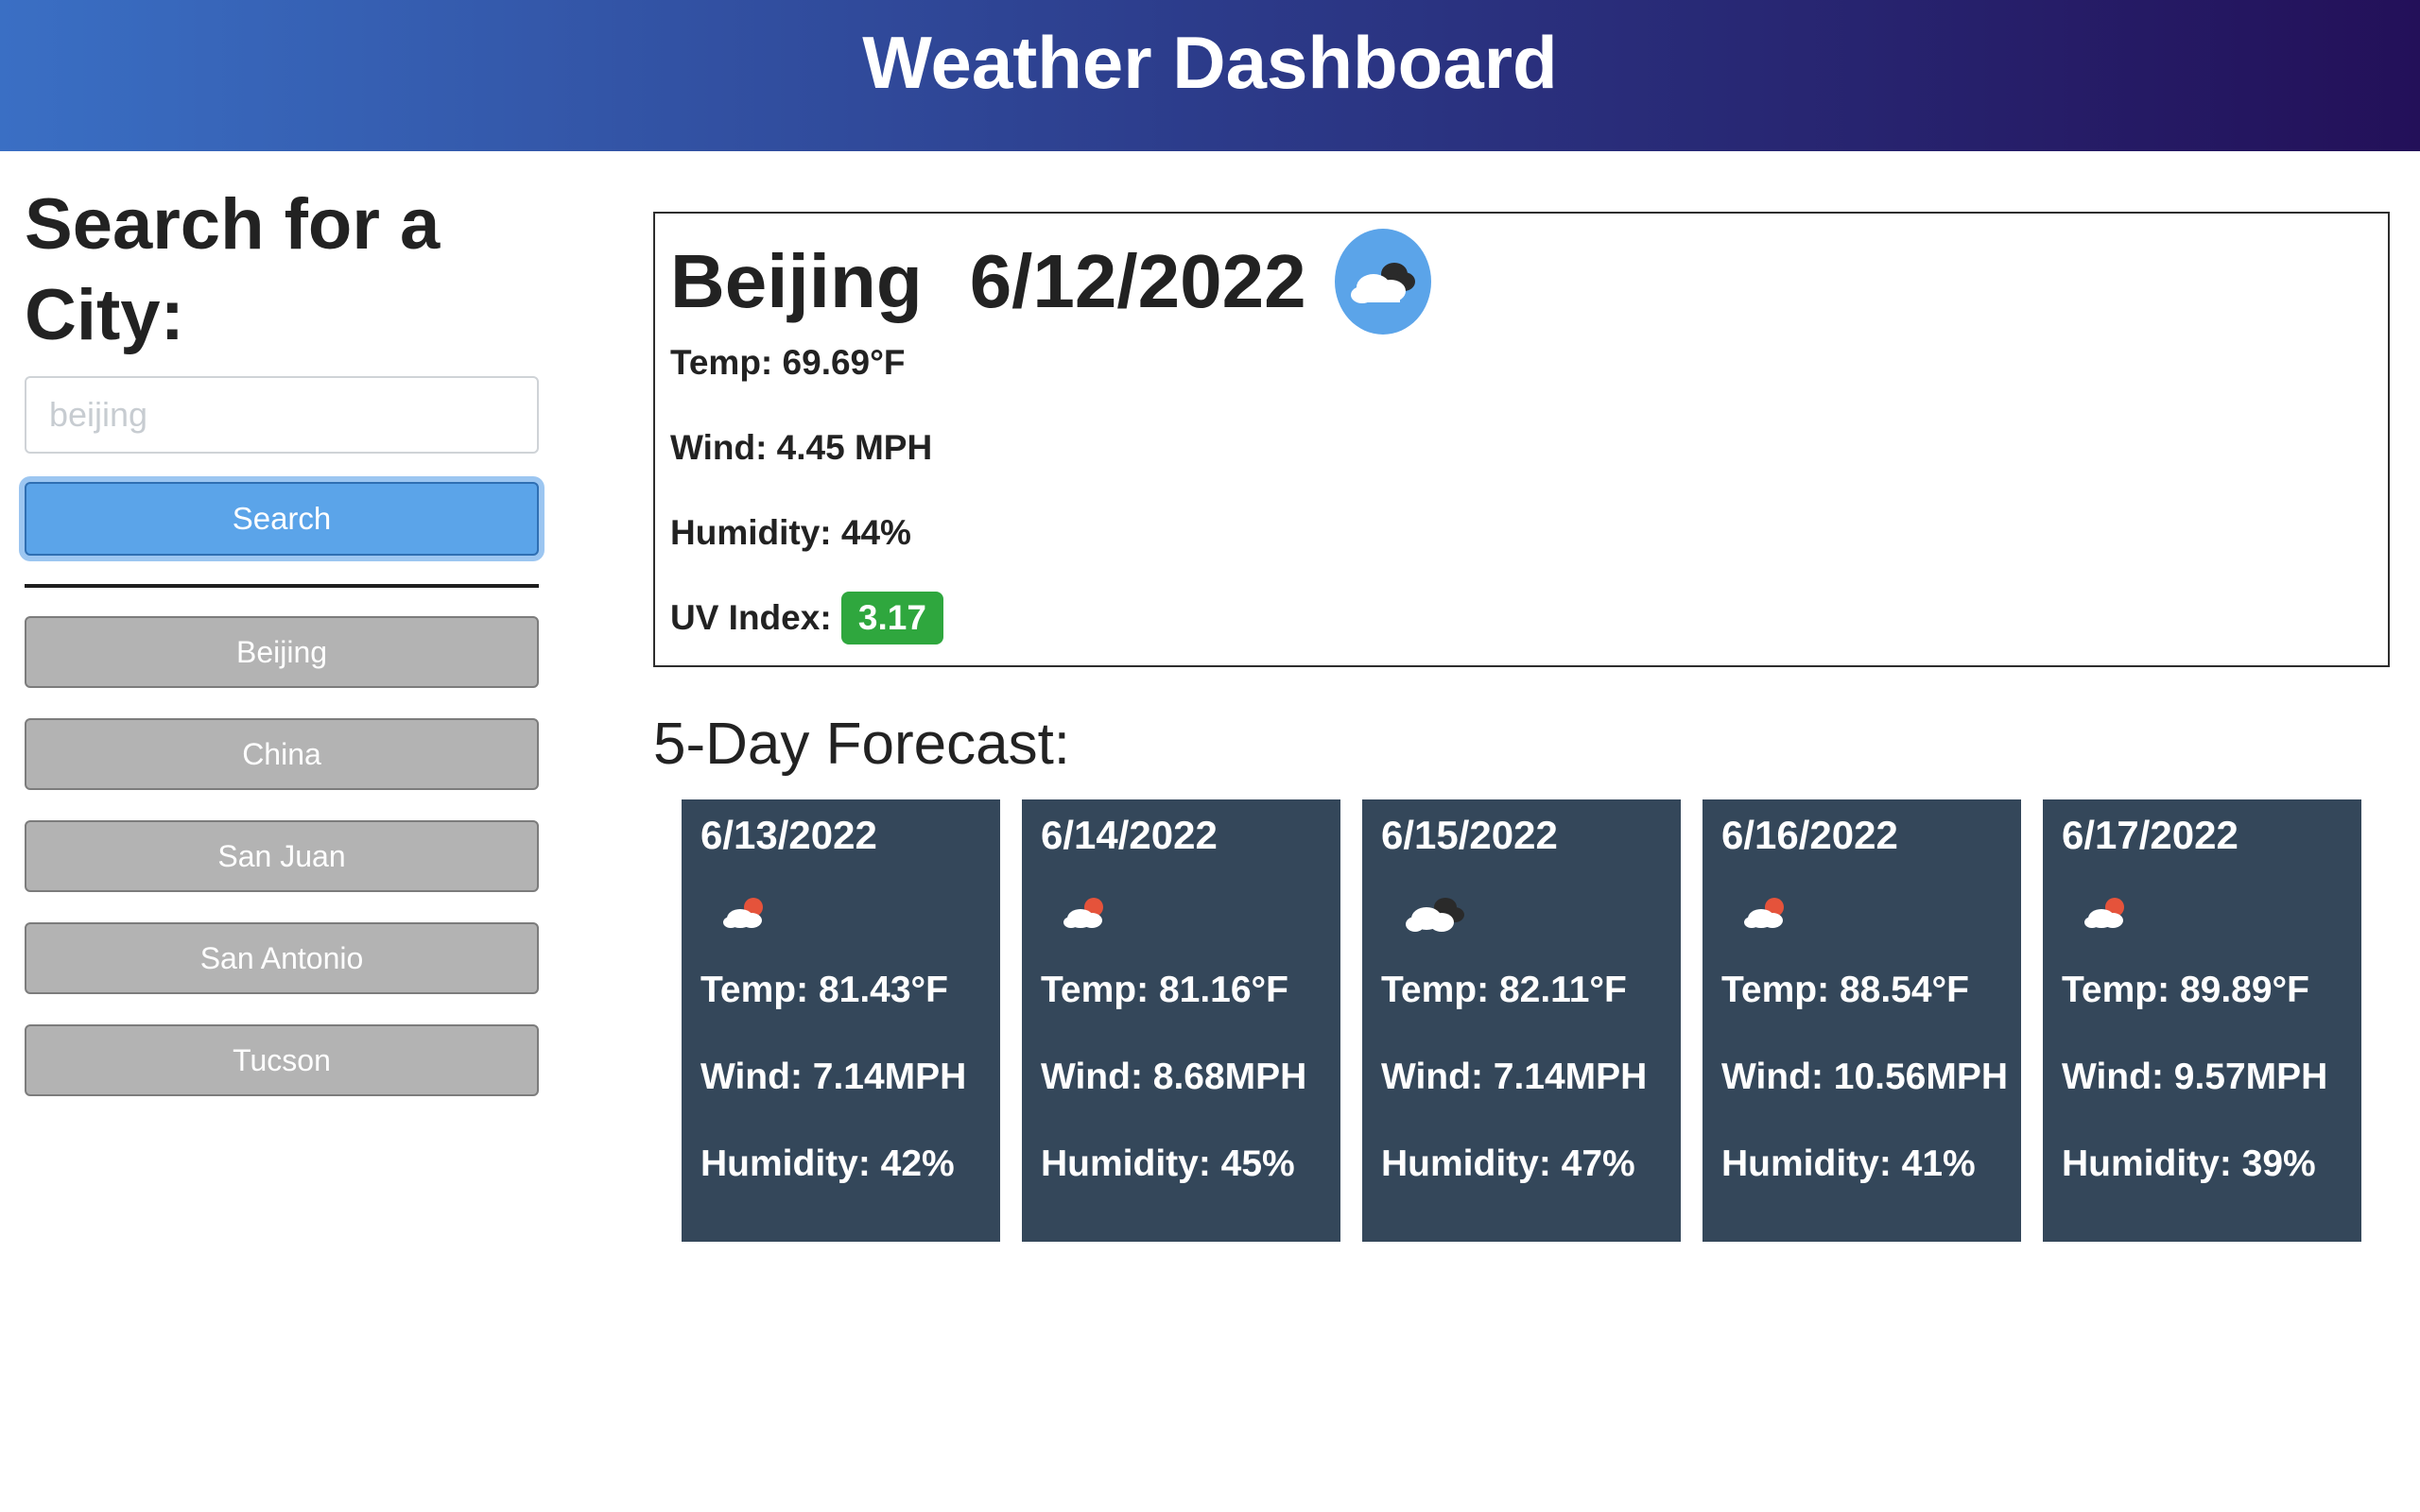 The image size is (2420, 1512). Describe the element at coordinates (282, 958) in the screenshot. I see `history-button-san-antonio: San Antonio` at that location.